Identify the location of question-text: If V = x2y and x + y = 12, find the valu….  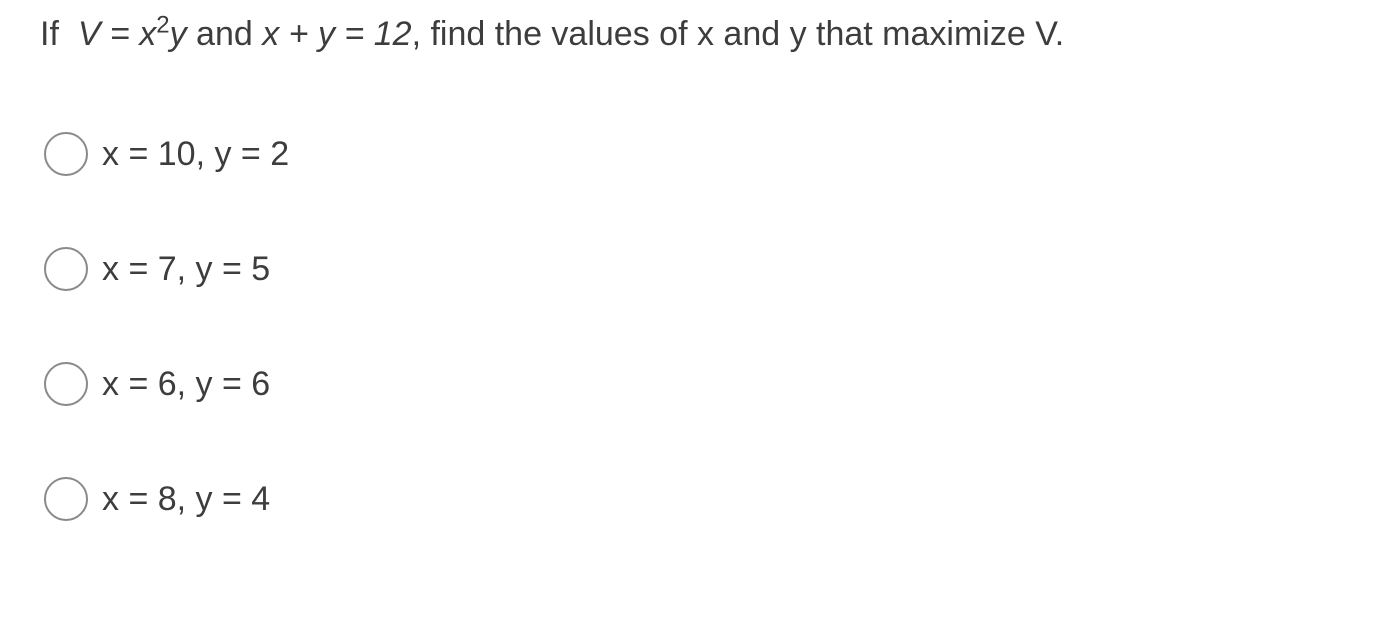
(552, 34).